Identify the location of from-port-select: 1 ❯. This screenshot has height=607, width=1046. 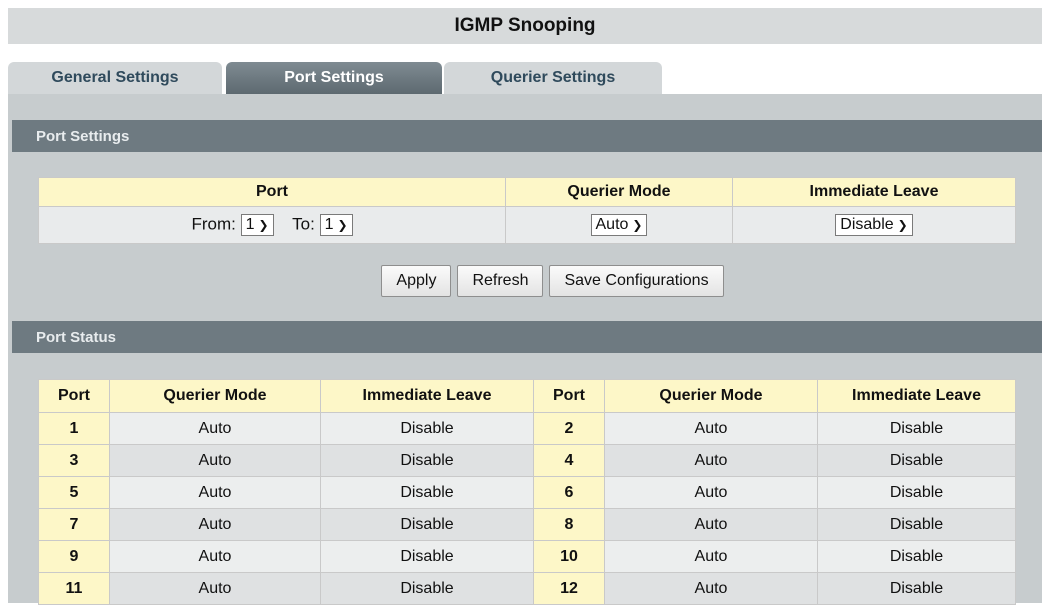
(257, 225).